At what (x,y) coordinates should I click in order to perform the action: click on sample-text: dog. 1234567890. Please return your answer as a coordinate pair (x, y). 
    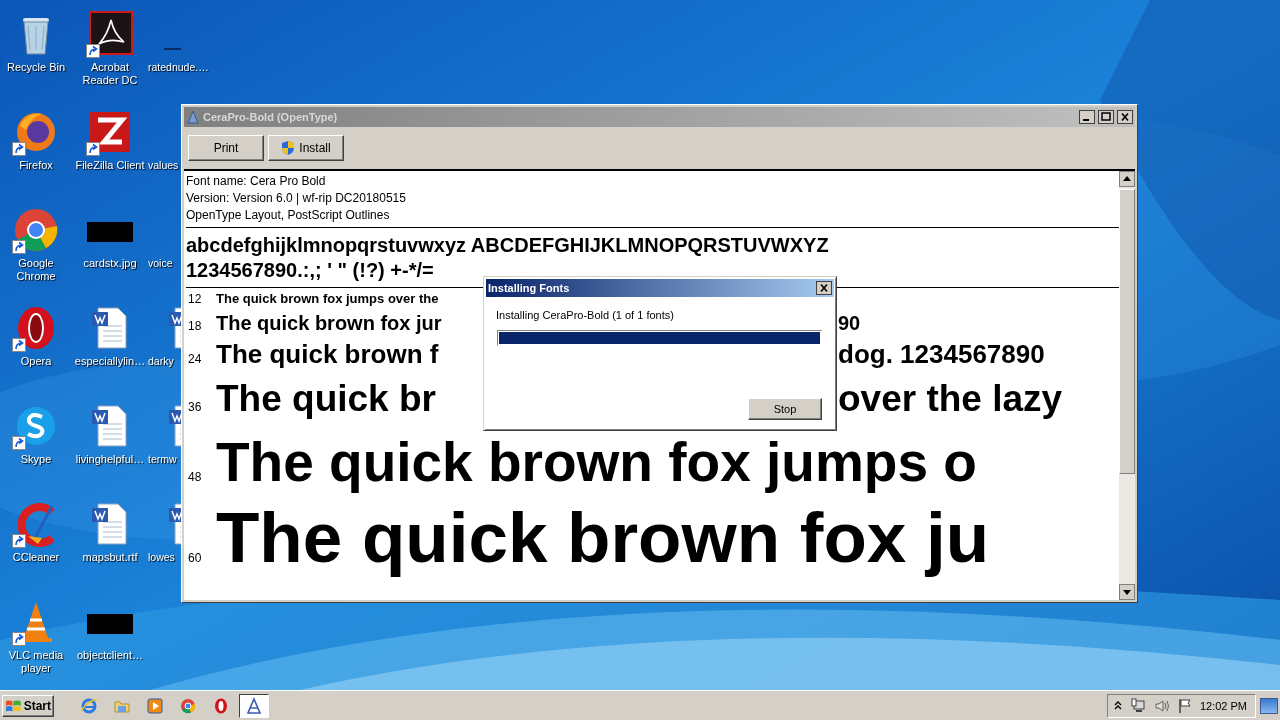
    Looking at the image, I should click on (941, 354).